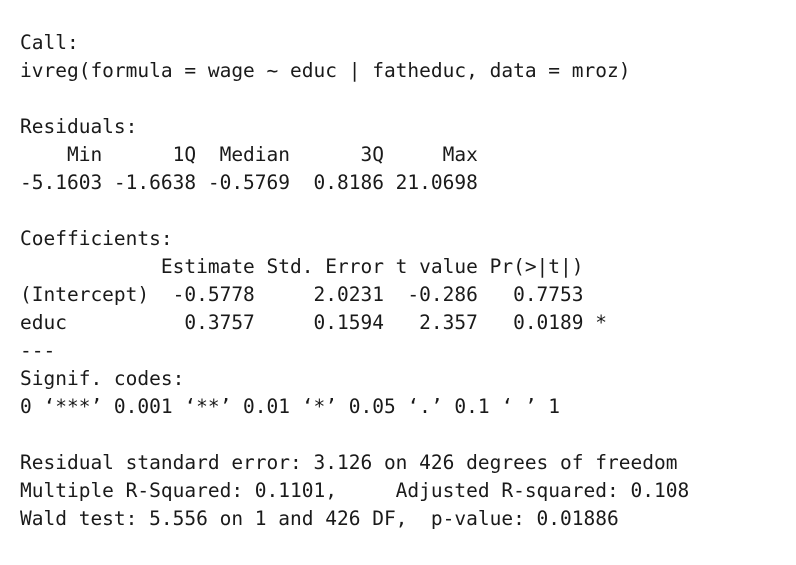 This screenshot has width=796, height=565. Describe the element at coordinates (49, 42) in the screenshot. I see `call-header: Call:` at that location.